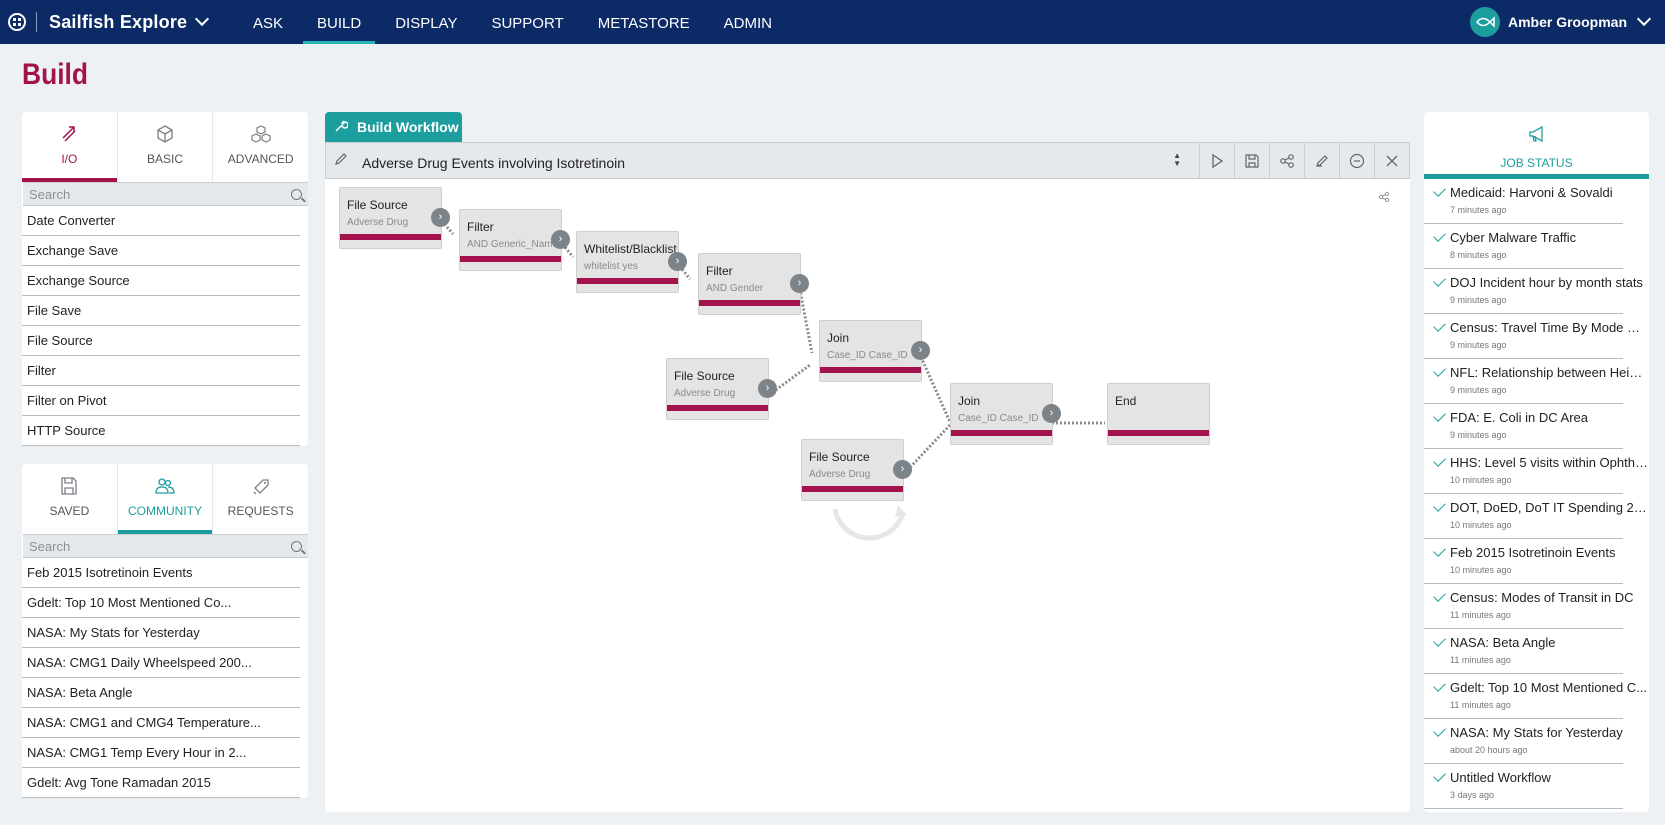 Image resolution: width=1665 pixels, height=825 pixels. What do you see at coordinates (1523, 651) in the screenshot?
I see `job-item: NASA: Beta Angle 11 minutes ago` at bounding box center [1523, 651].